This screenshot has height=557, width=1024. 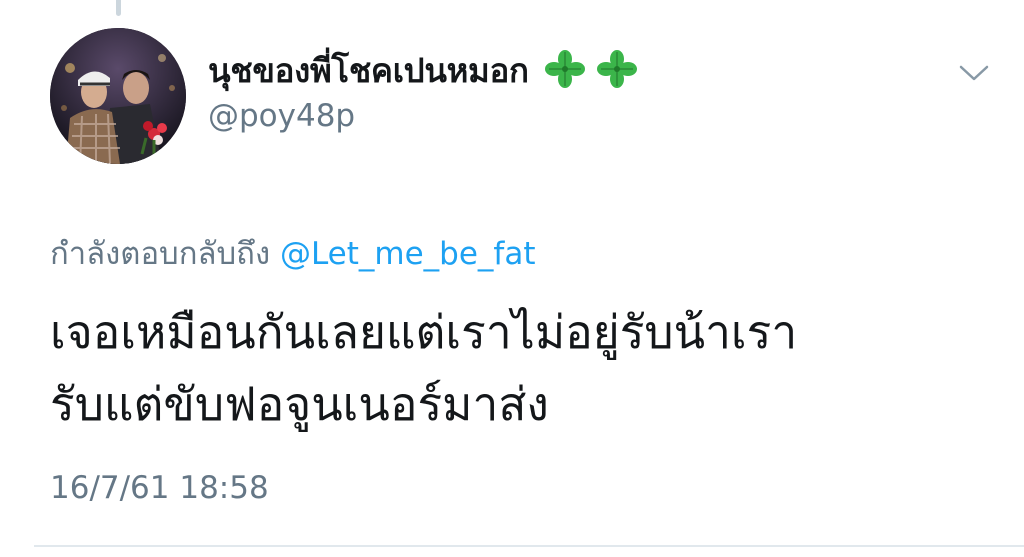 I want to click on thread-connector-line, so click(x=118, y=8).